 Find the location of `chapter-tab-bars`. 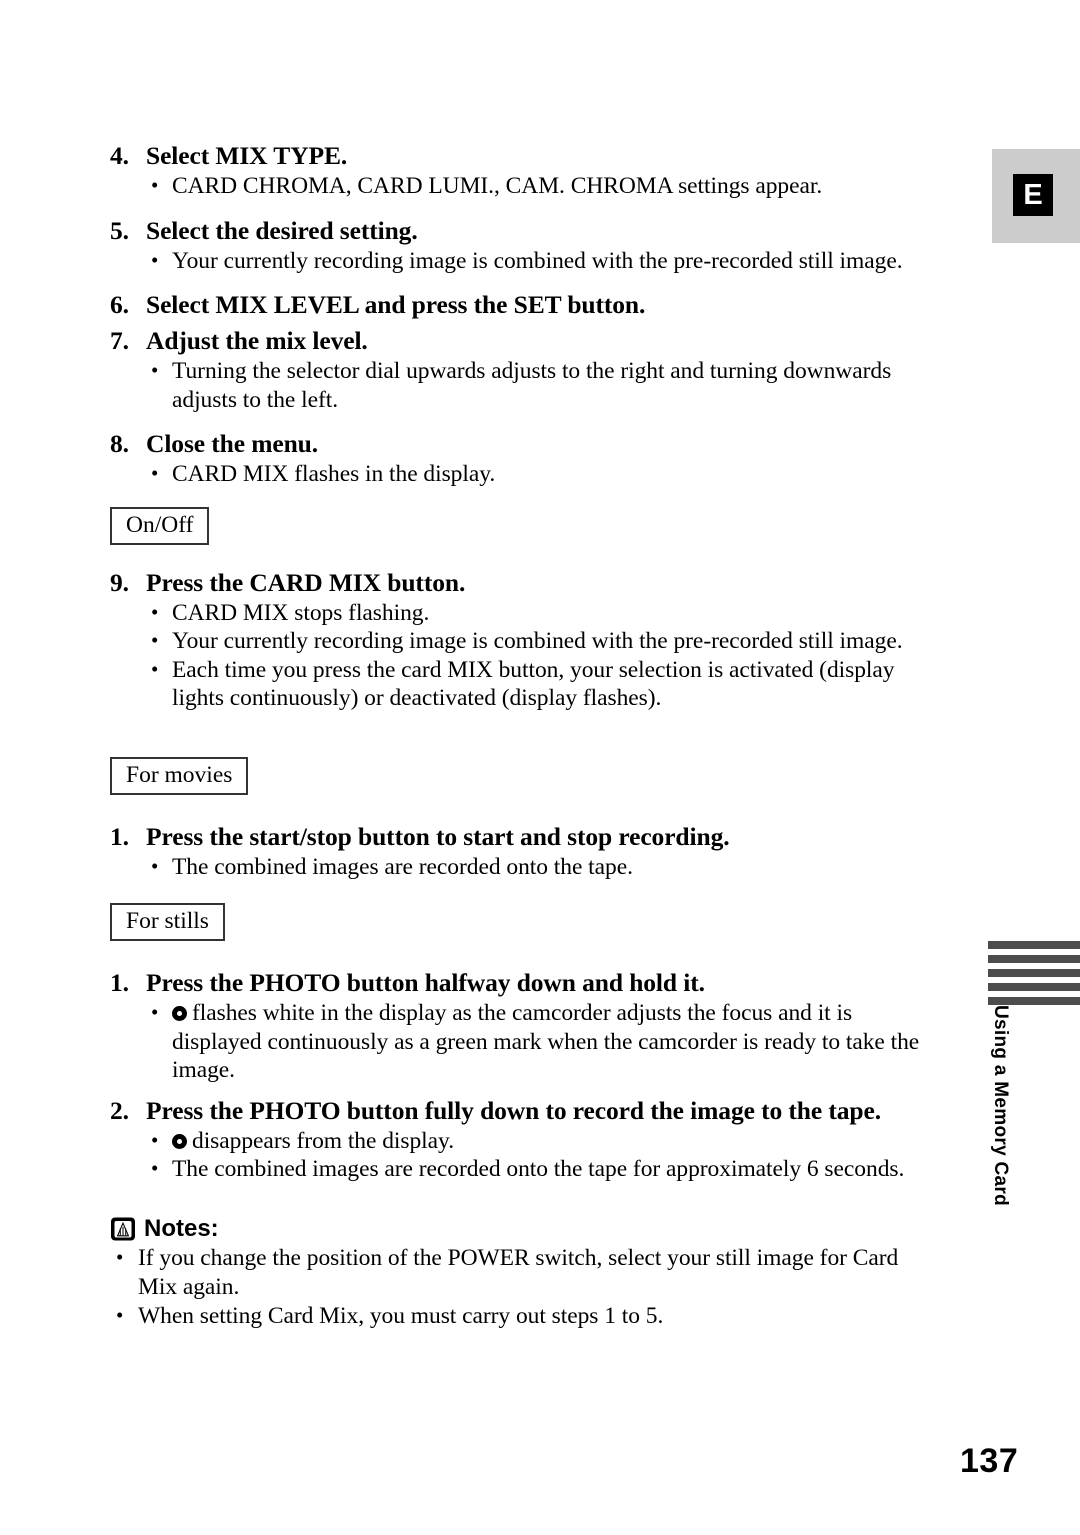

chapter-tab-bars is located at coordinates (1034, 976).